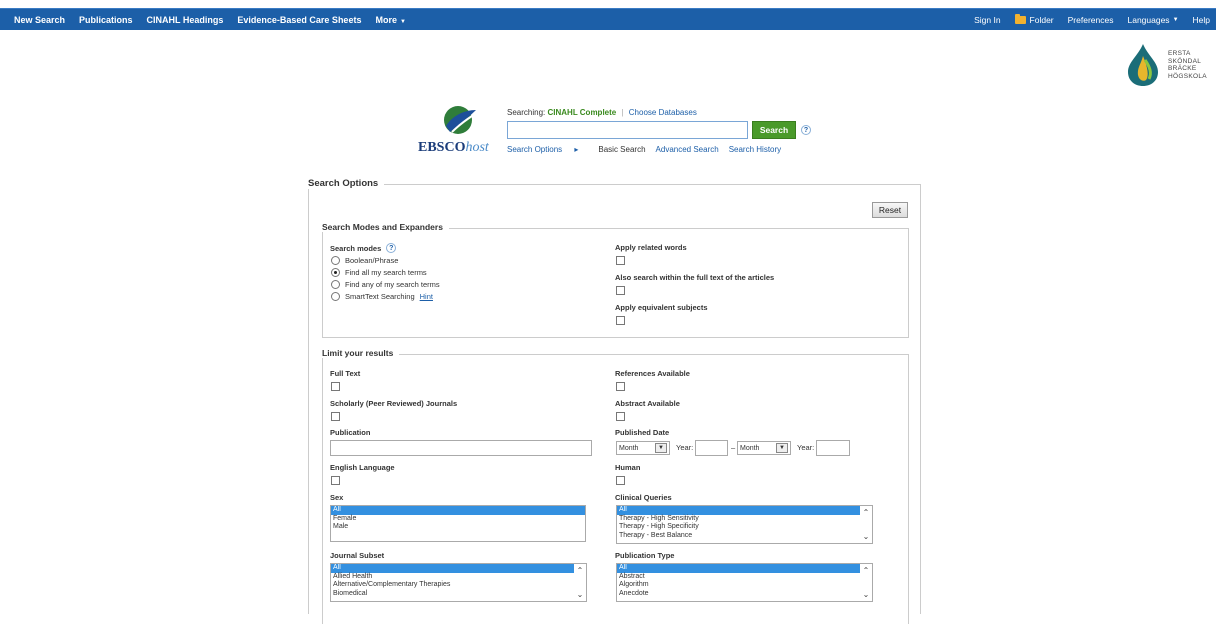  Describe the element at coordinates (645, 555) in the screenshot. I see `publication-type-label: Publication Type` at that location.